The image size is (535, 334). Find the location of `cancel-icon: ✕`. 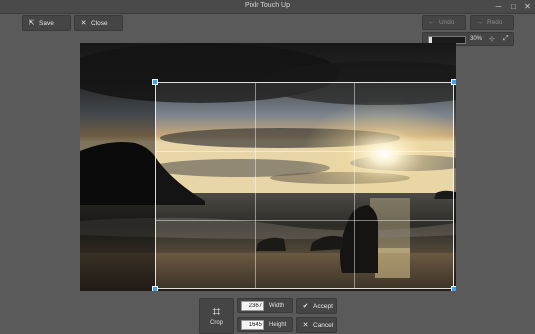

cancel-icon: ✕ is located at coordinates (305, 325).